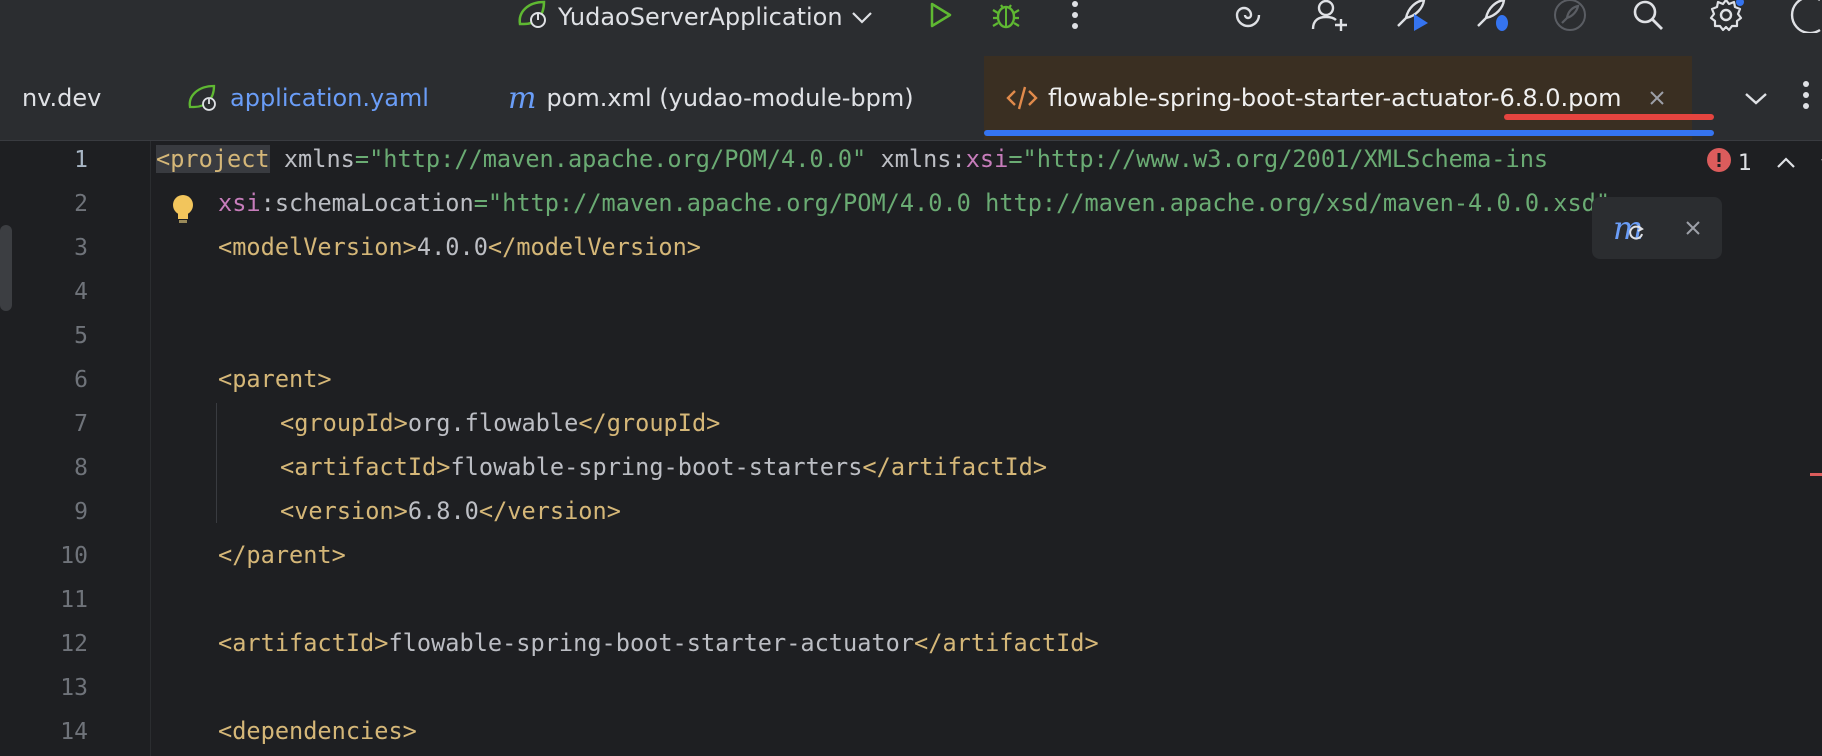 This screenshot has width=1822, height=756. Describe the element at coordinates (1726, 17) in the screenshot. I see `settings-button` at that location.